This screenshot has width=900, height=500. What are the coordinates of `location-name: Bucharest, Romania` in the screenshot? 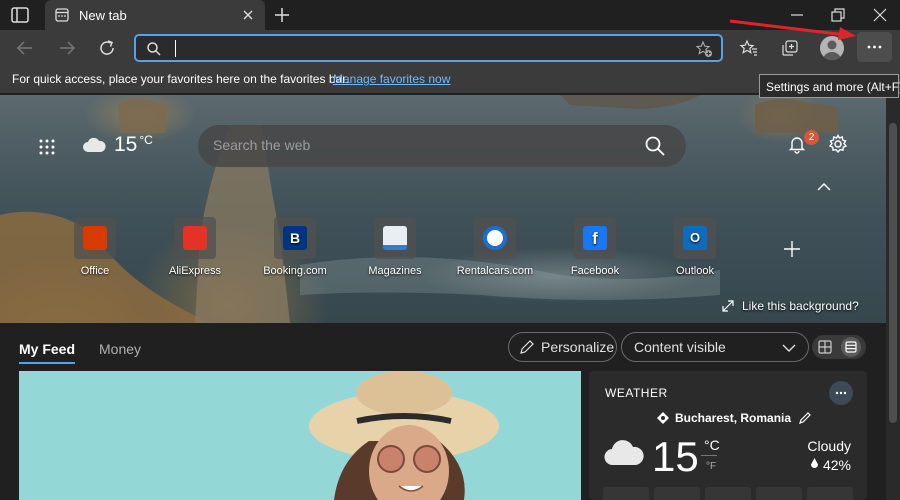 It's located at (733, 418).